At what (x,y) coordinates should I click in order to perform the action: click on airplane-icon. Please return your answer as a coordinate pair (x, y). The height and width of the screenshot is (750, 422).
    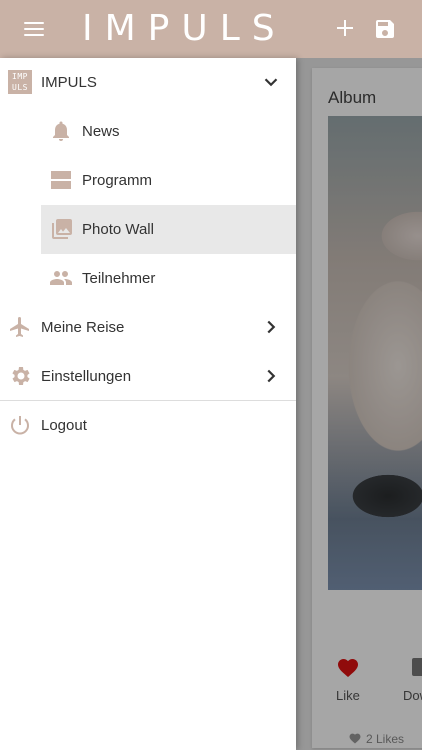
    Looking at the image, I should click on (19, 327).